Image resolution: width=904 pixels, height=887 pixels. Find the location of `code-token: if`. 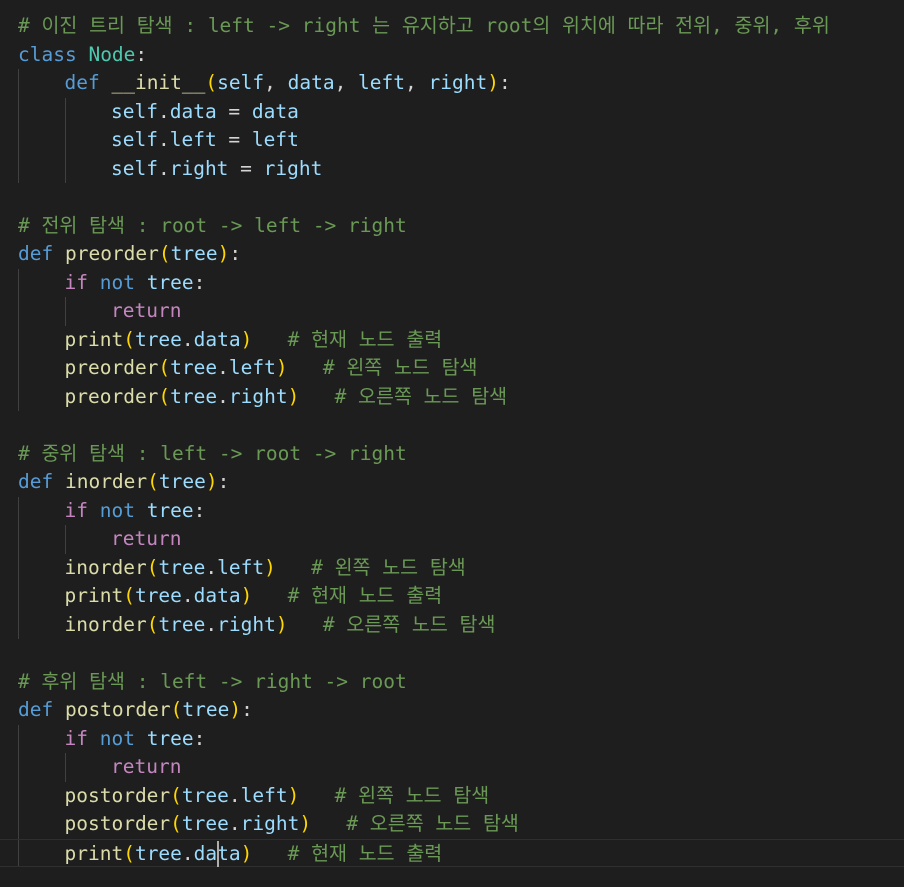

code-token: if is located at coordinates (82, 738).